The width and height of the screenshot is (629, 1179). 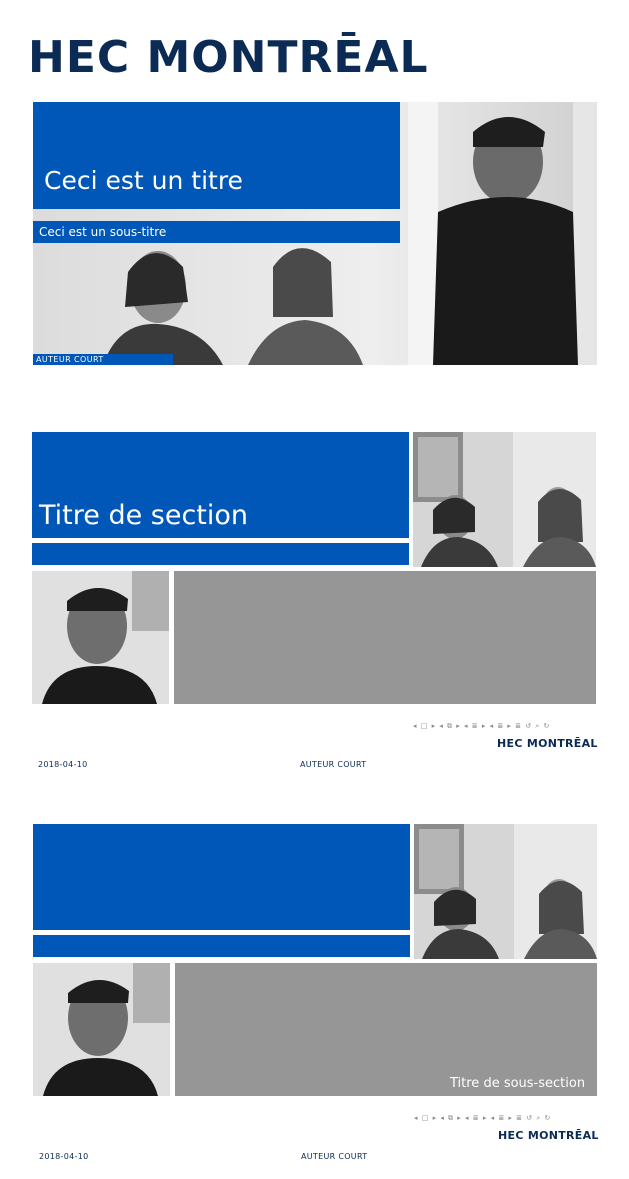 I want to click on content-panel, so click(x=385, y=637).